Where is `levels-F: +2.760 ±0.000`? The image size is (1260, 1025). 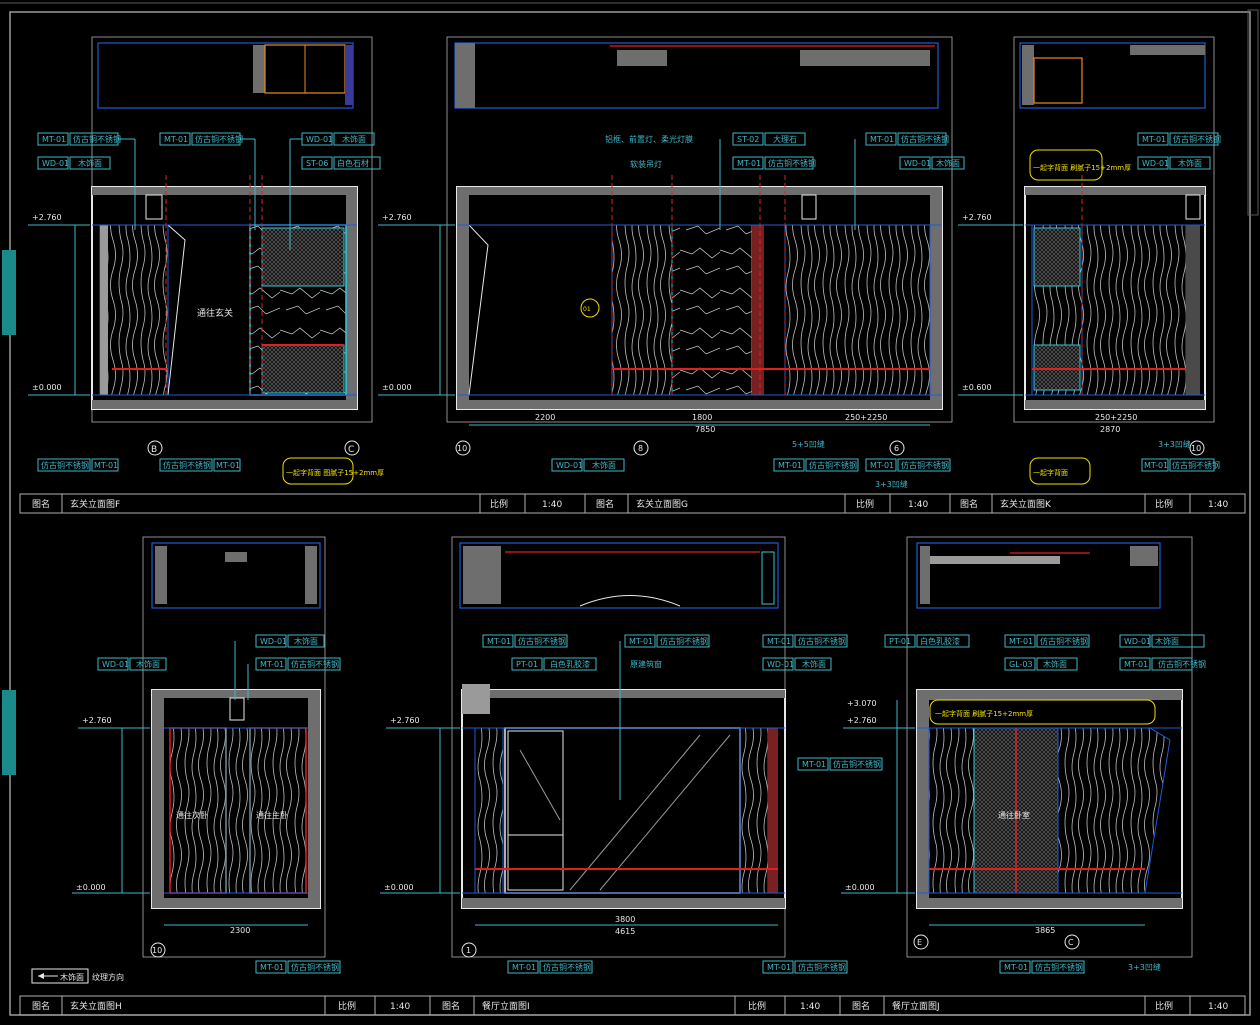
levels-F: +2.760 ±0.000 is located at coordinates (59, 304).